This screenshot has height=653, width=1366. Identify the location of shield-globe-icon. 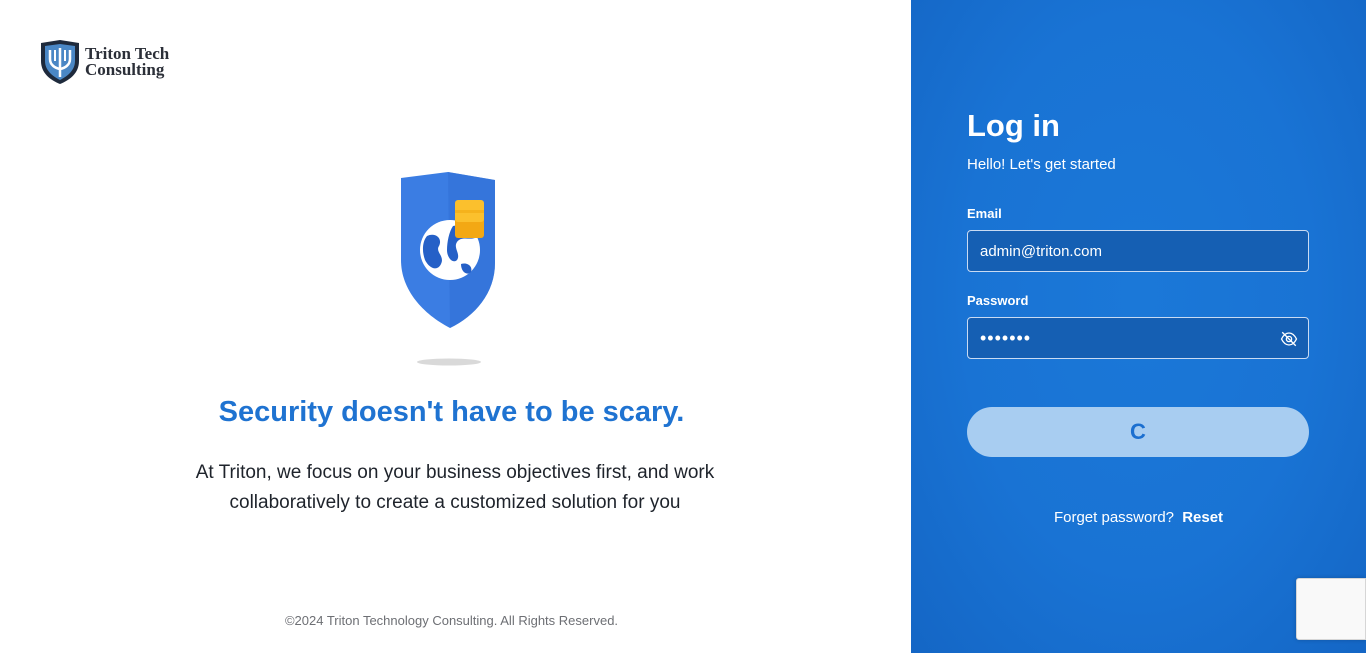
(448, 269).